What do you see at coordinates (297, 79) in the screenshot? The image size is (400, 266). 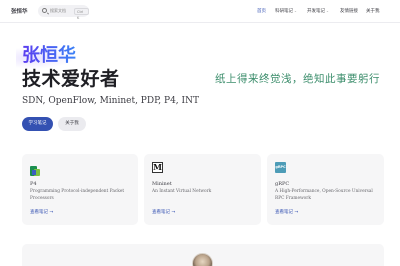 I see `hero-quote: 纸上得来终觉浅，绝知此事要躬行` at bounding box center [297, 79].